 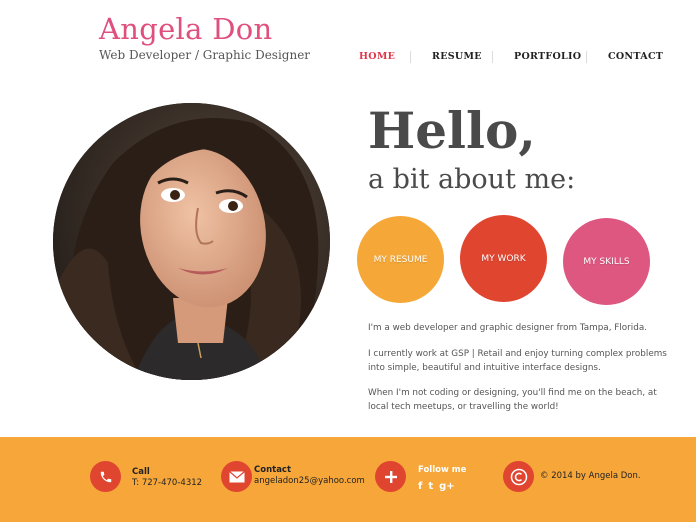 What do you see at coordinates (436, 486) in the screenshot?
I see `social-links: f t g+` at bounding box center [436, 486].